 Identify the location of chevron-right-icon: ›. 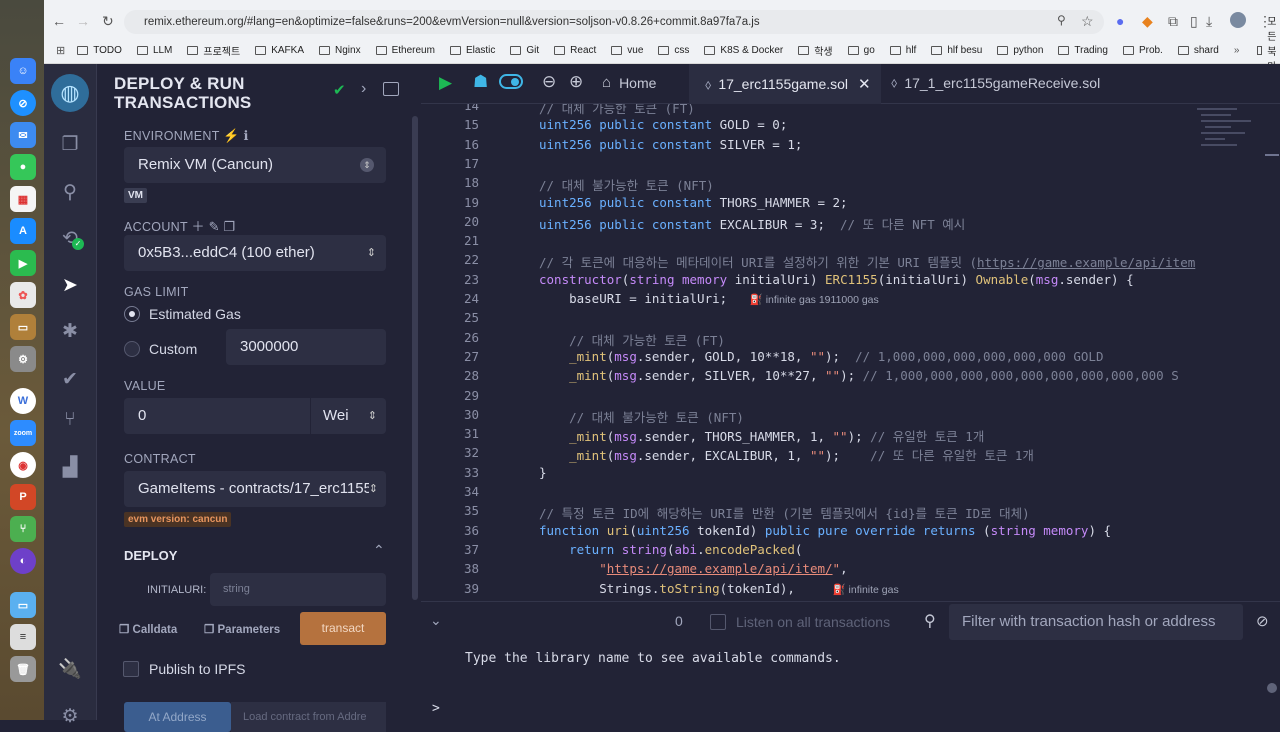
(363, 89).